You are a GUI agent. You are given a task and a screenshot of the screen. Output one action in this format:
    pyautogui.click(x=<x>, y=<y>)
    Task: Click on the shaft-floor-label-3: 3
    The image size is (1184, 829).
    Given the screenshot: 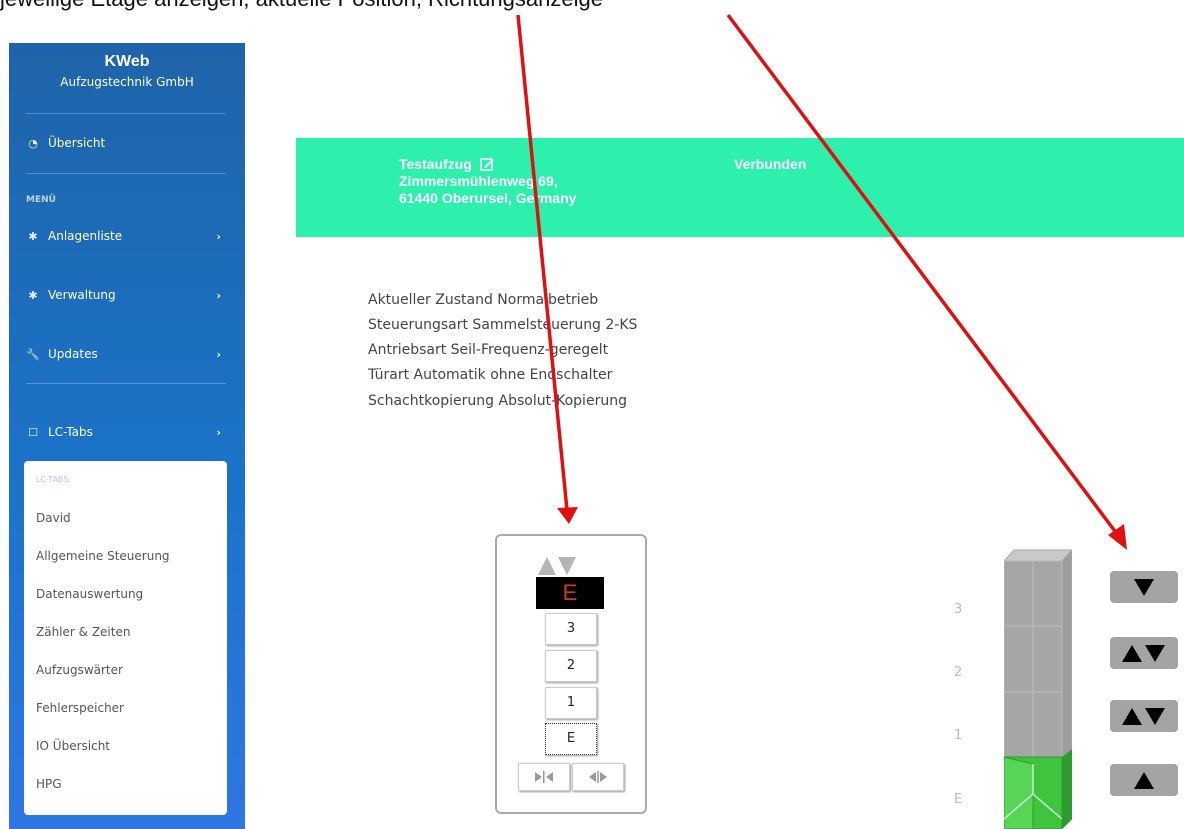 What is the action you would take?
    pyautogui.click(x=958, y=609)
    